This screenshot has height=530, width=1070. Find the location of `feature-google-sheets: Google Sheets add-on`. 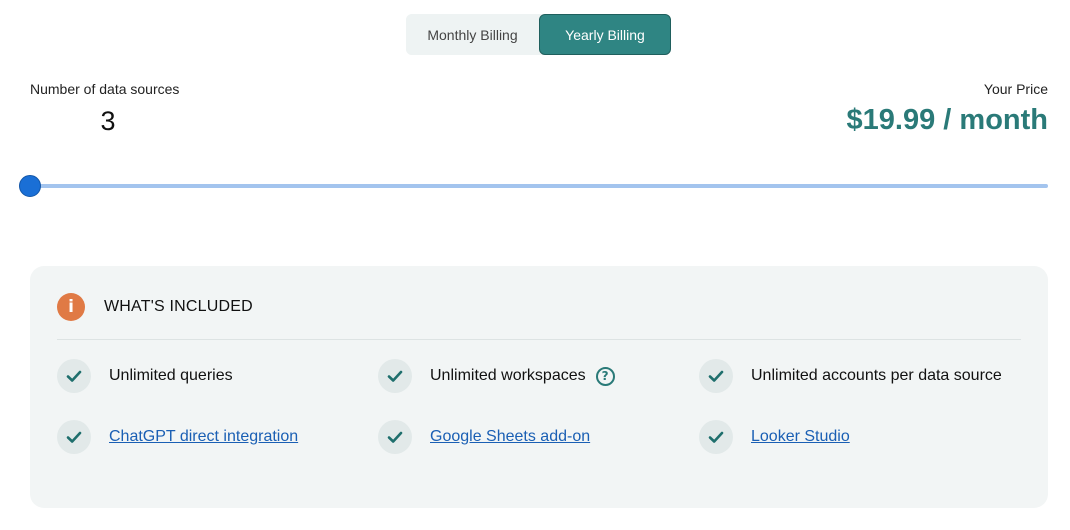

feature-google-sheets: Google Sheets add-on is located at coordinates (484, 437).